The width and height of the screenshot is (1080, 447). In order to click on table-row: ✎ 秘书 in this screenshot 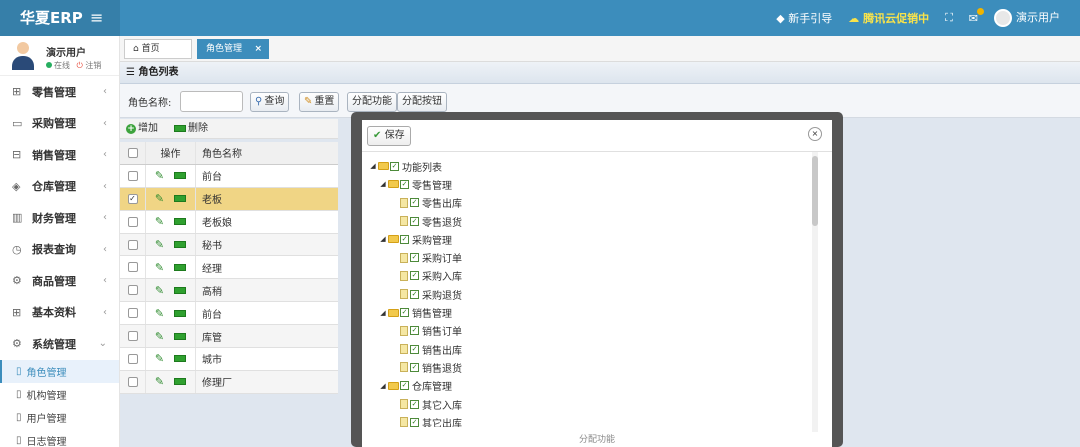, I will do `click(229, 245)`.